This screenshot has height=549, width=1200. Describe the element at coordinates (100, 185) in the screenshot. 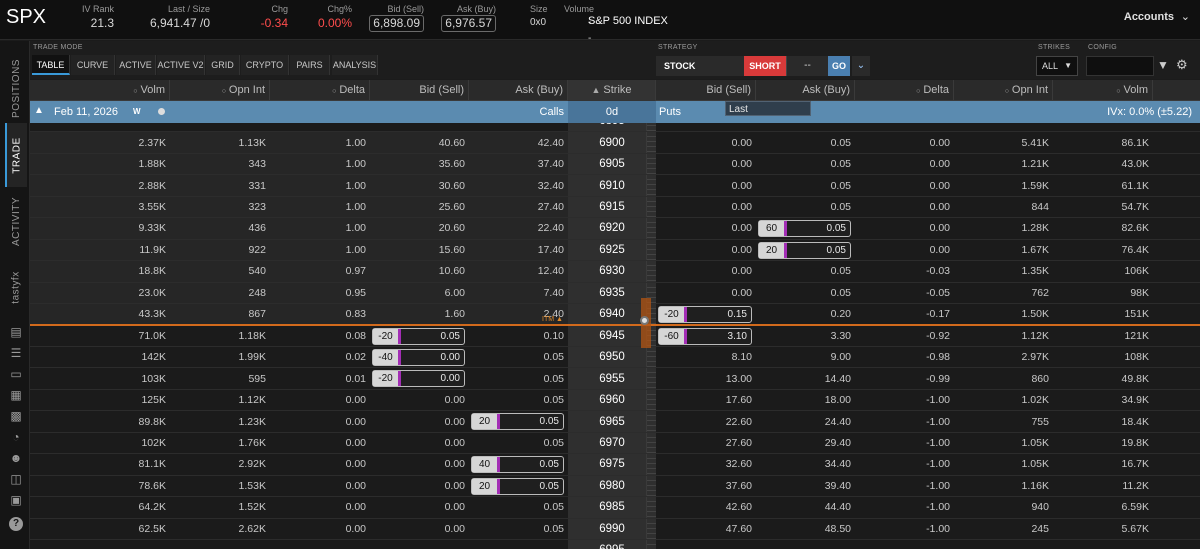

I see `call-volume-cell: 2.88K` at that location.